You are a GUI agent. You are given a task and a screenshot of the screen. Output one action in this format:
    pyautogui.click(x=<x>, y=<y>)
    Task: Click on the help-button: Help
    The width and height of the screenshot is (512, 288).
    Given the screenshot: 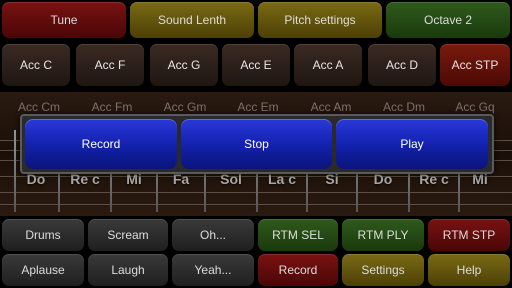 What is the action you would take?
    pyautogui.click(x=469, y=270)
    